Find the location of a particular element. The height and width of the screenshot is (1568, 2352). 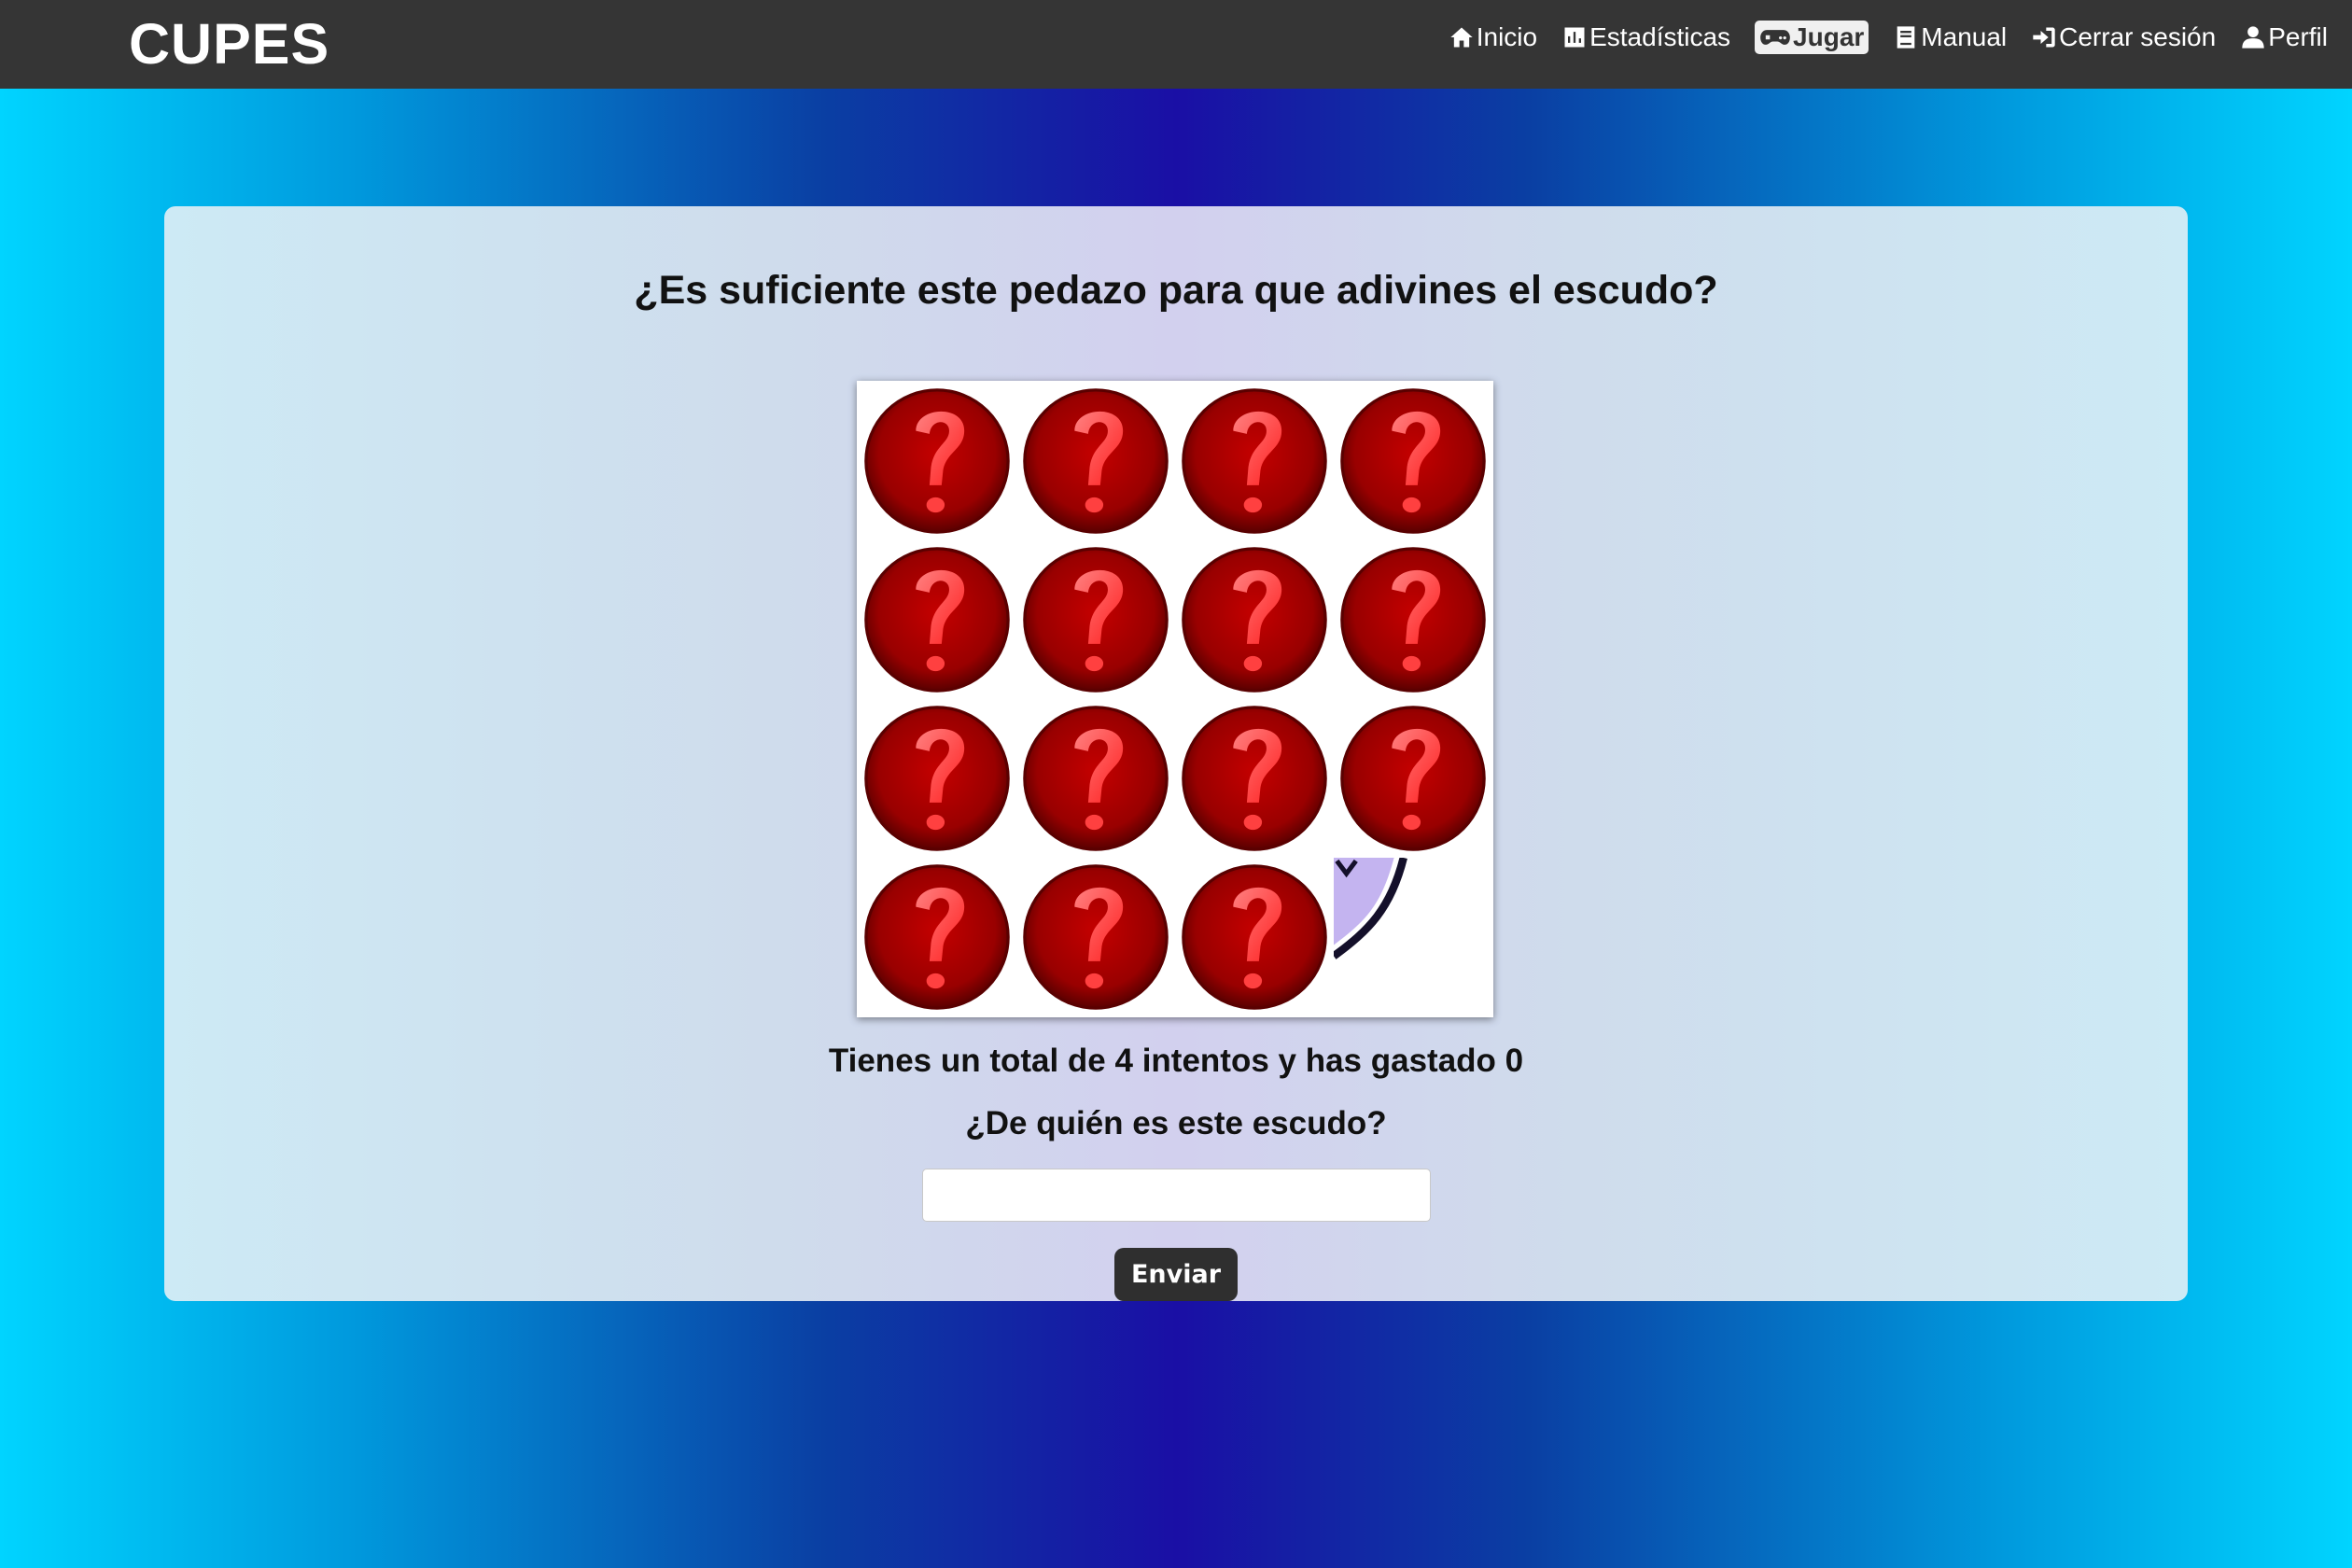

nav-item-label: Jugar is located at coordinates (1829, 36).